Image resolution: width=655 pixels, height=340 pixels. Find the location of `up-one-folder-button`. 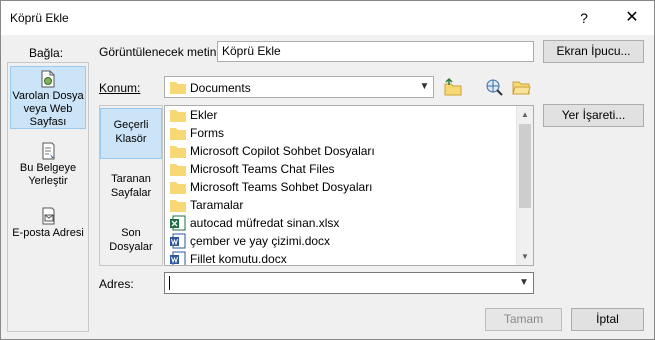

up-one-folder-button is located at coordinates (453, 87).